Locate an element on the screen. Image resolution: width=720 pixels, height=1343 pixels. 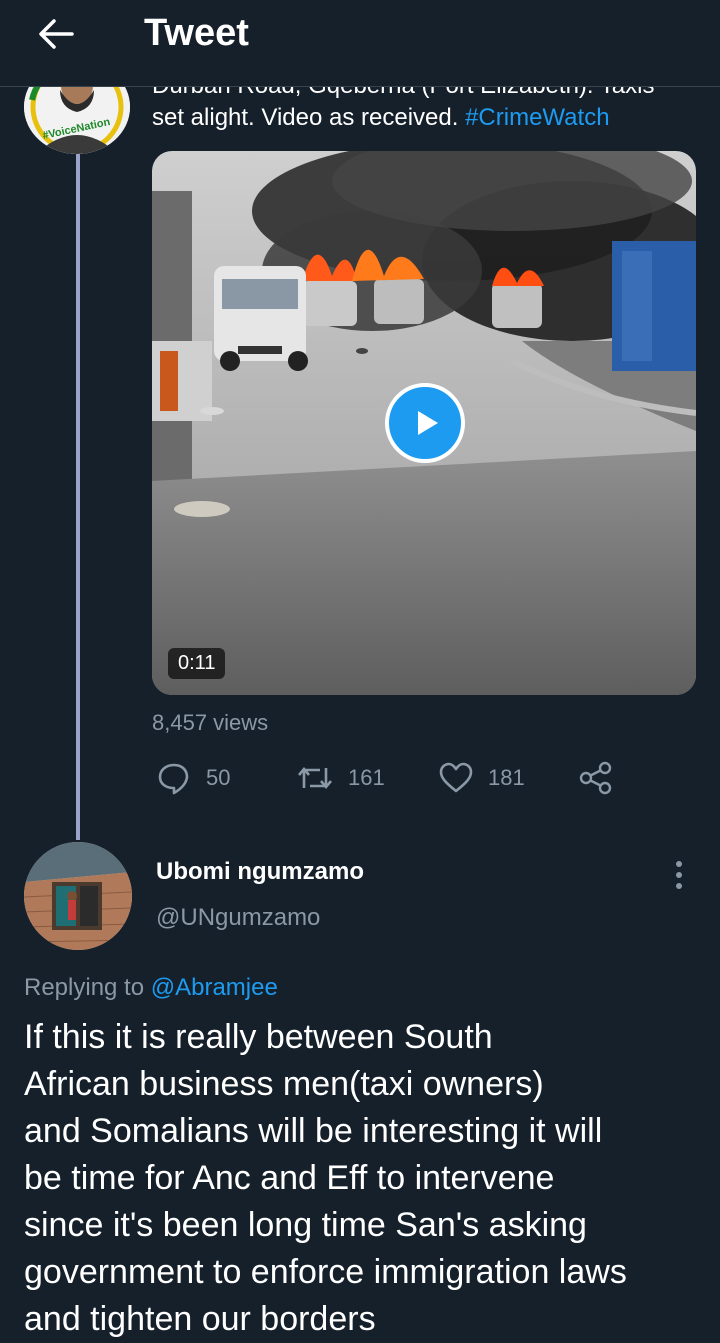
reply-author-avatar is located at coordinates (78, 896).